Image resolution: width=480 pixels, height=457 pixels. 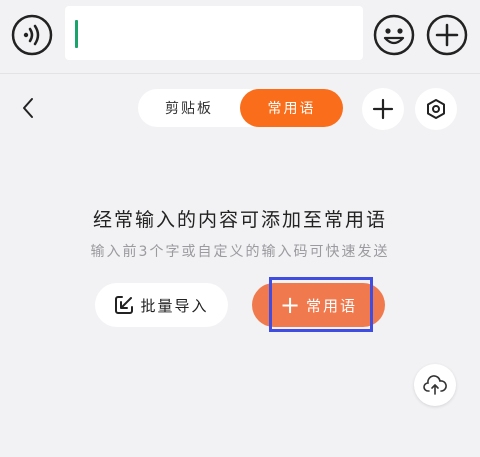 I want to click on plus-circle-icon, so click(x=447, y=35).